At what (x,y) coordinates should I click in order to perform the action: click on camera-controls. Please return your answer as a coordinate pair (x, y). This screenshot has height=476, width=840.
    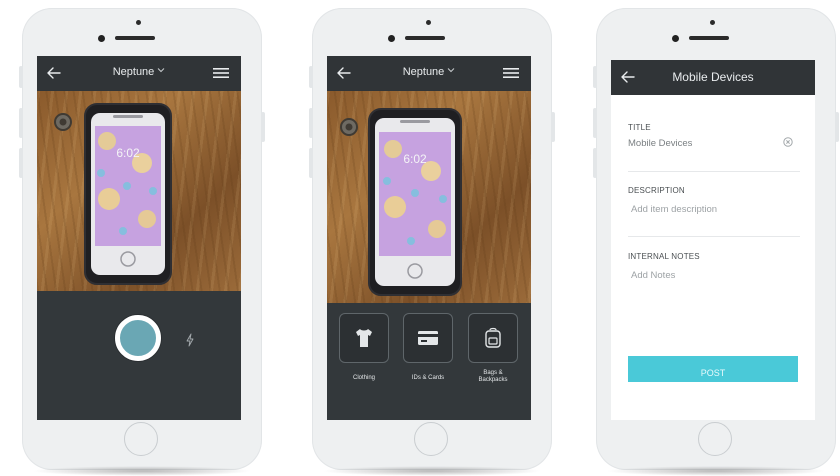
    Looking at the image, I should click on (139, 355).